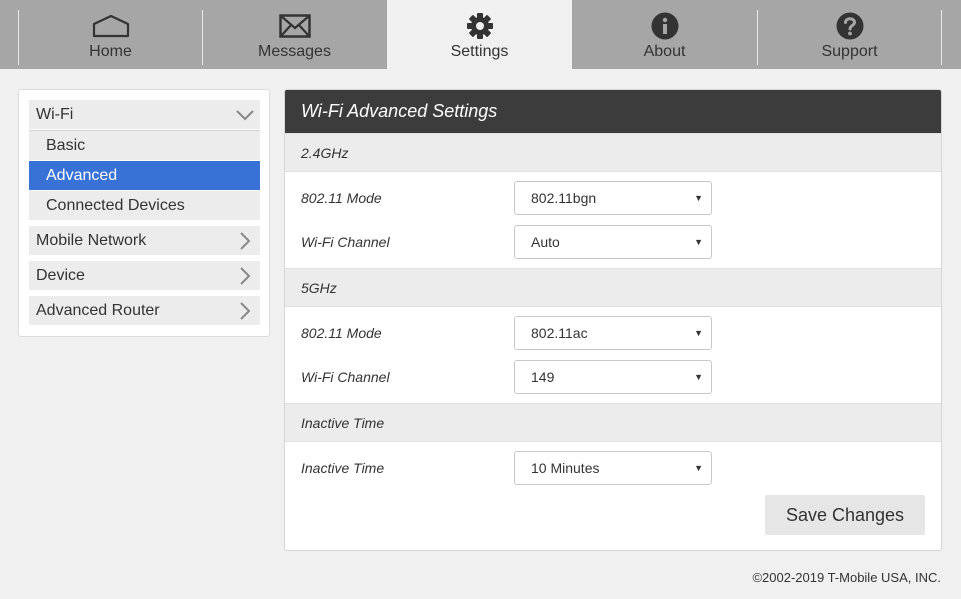 This screenshot has width=961, height=599. What do you see at coordinates (294, 26) in the screenshot?
I see `envelope-icon` at bounding box center [294, 26].